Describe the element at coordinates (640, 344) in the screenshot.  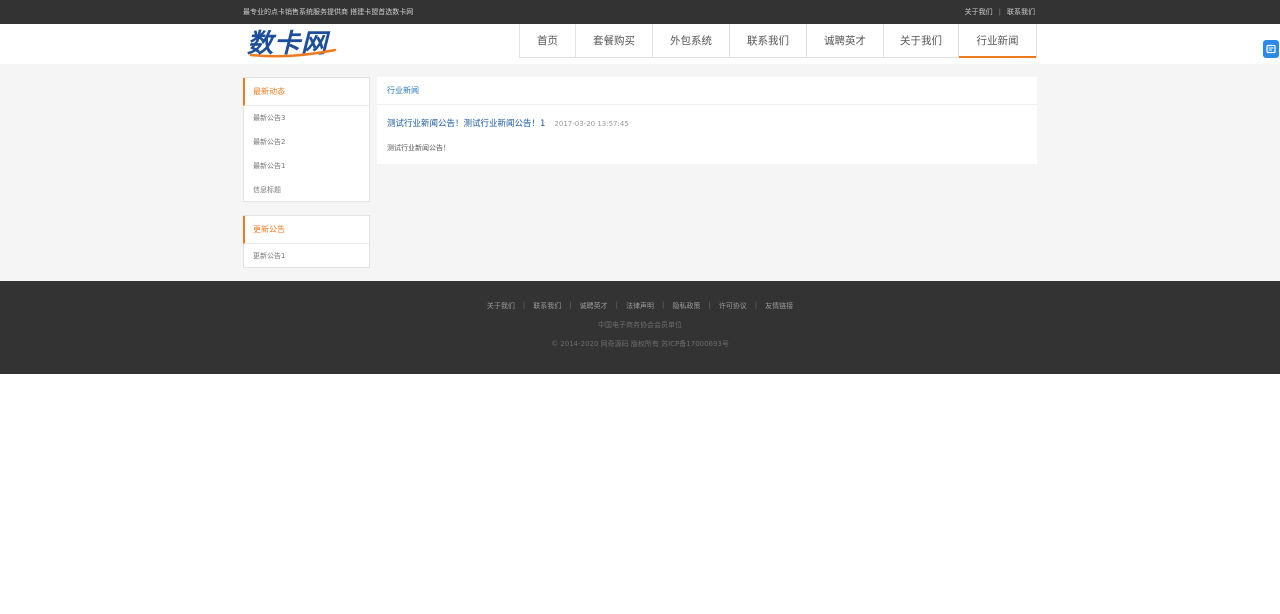
I see `footer-copyright: © 2014-2020 网奇源码 版权所有 苏ICP备17000693号` at that location.